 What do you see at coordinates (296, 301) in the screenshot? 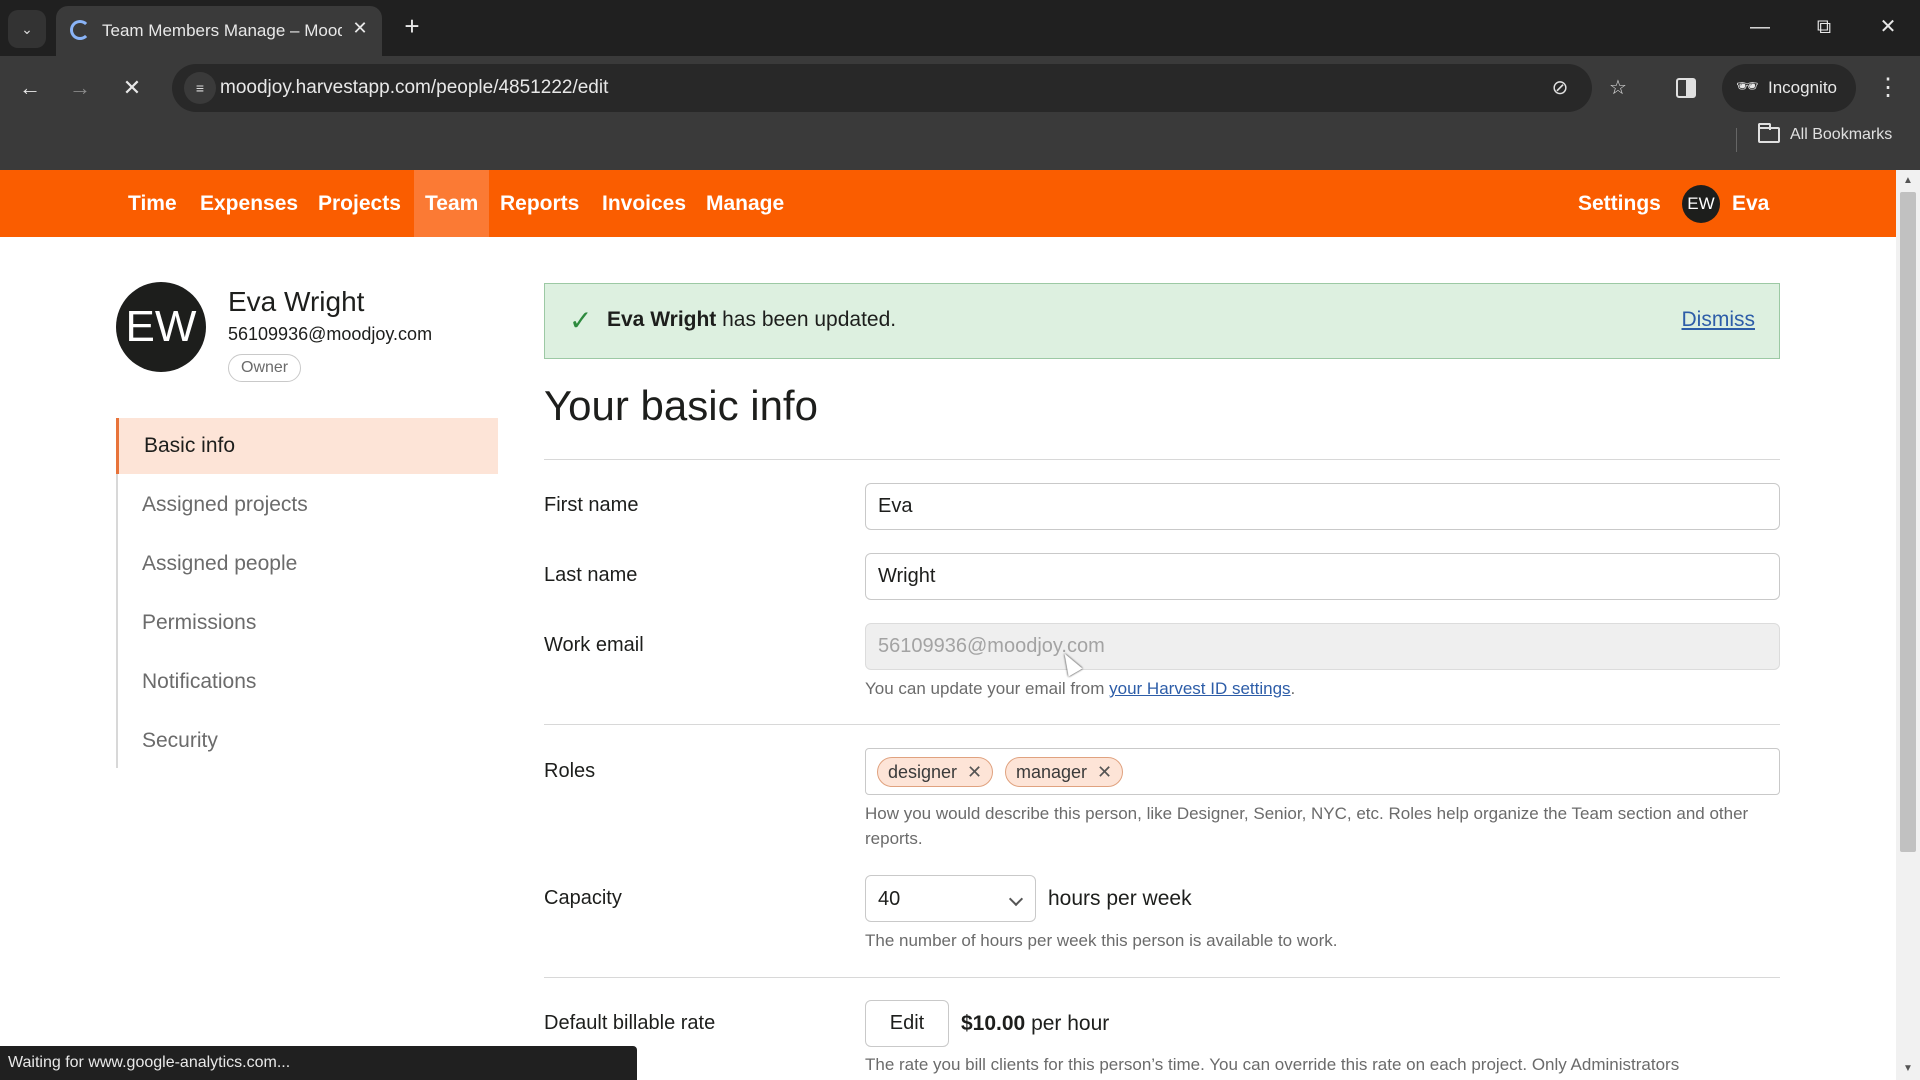
I see `profile-name: Eva Wright` at bounding box center [296, 301].